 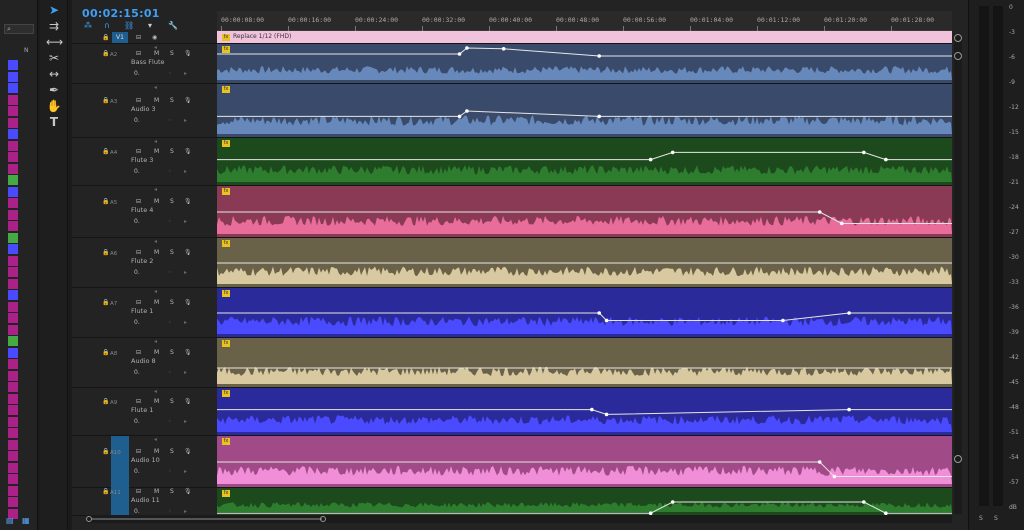 I want to click on track-target-v1: V1, so click(x=120, y=37).